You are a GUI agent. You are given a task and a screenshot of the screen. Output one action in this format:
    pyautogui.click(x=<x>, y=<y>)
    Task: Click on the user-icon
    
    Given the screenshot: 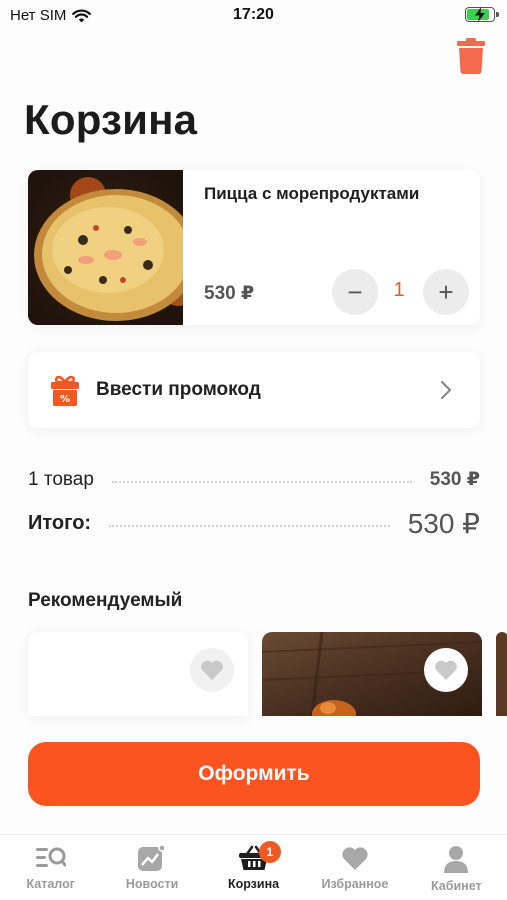 What is the action you would take?
    pyautogui.click(x=456, y=859)
    